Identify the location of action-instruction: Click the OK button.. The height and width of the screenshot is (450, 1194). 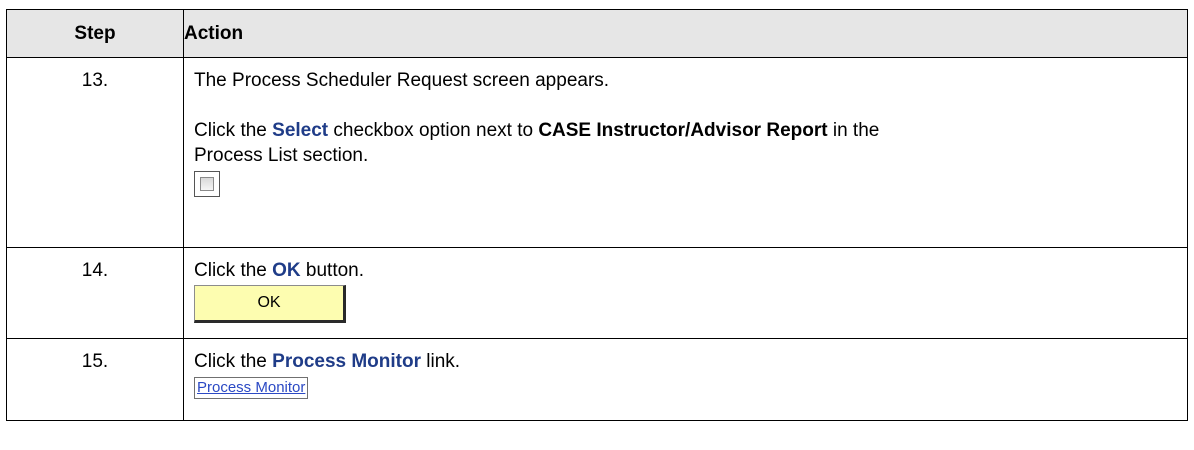
(279, 270).